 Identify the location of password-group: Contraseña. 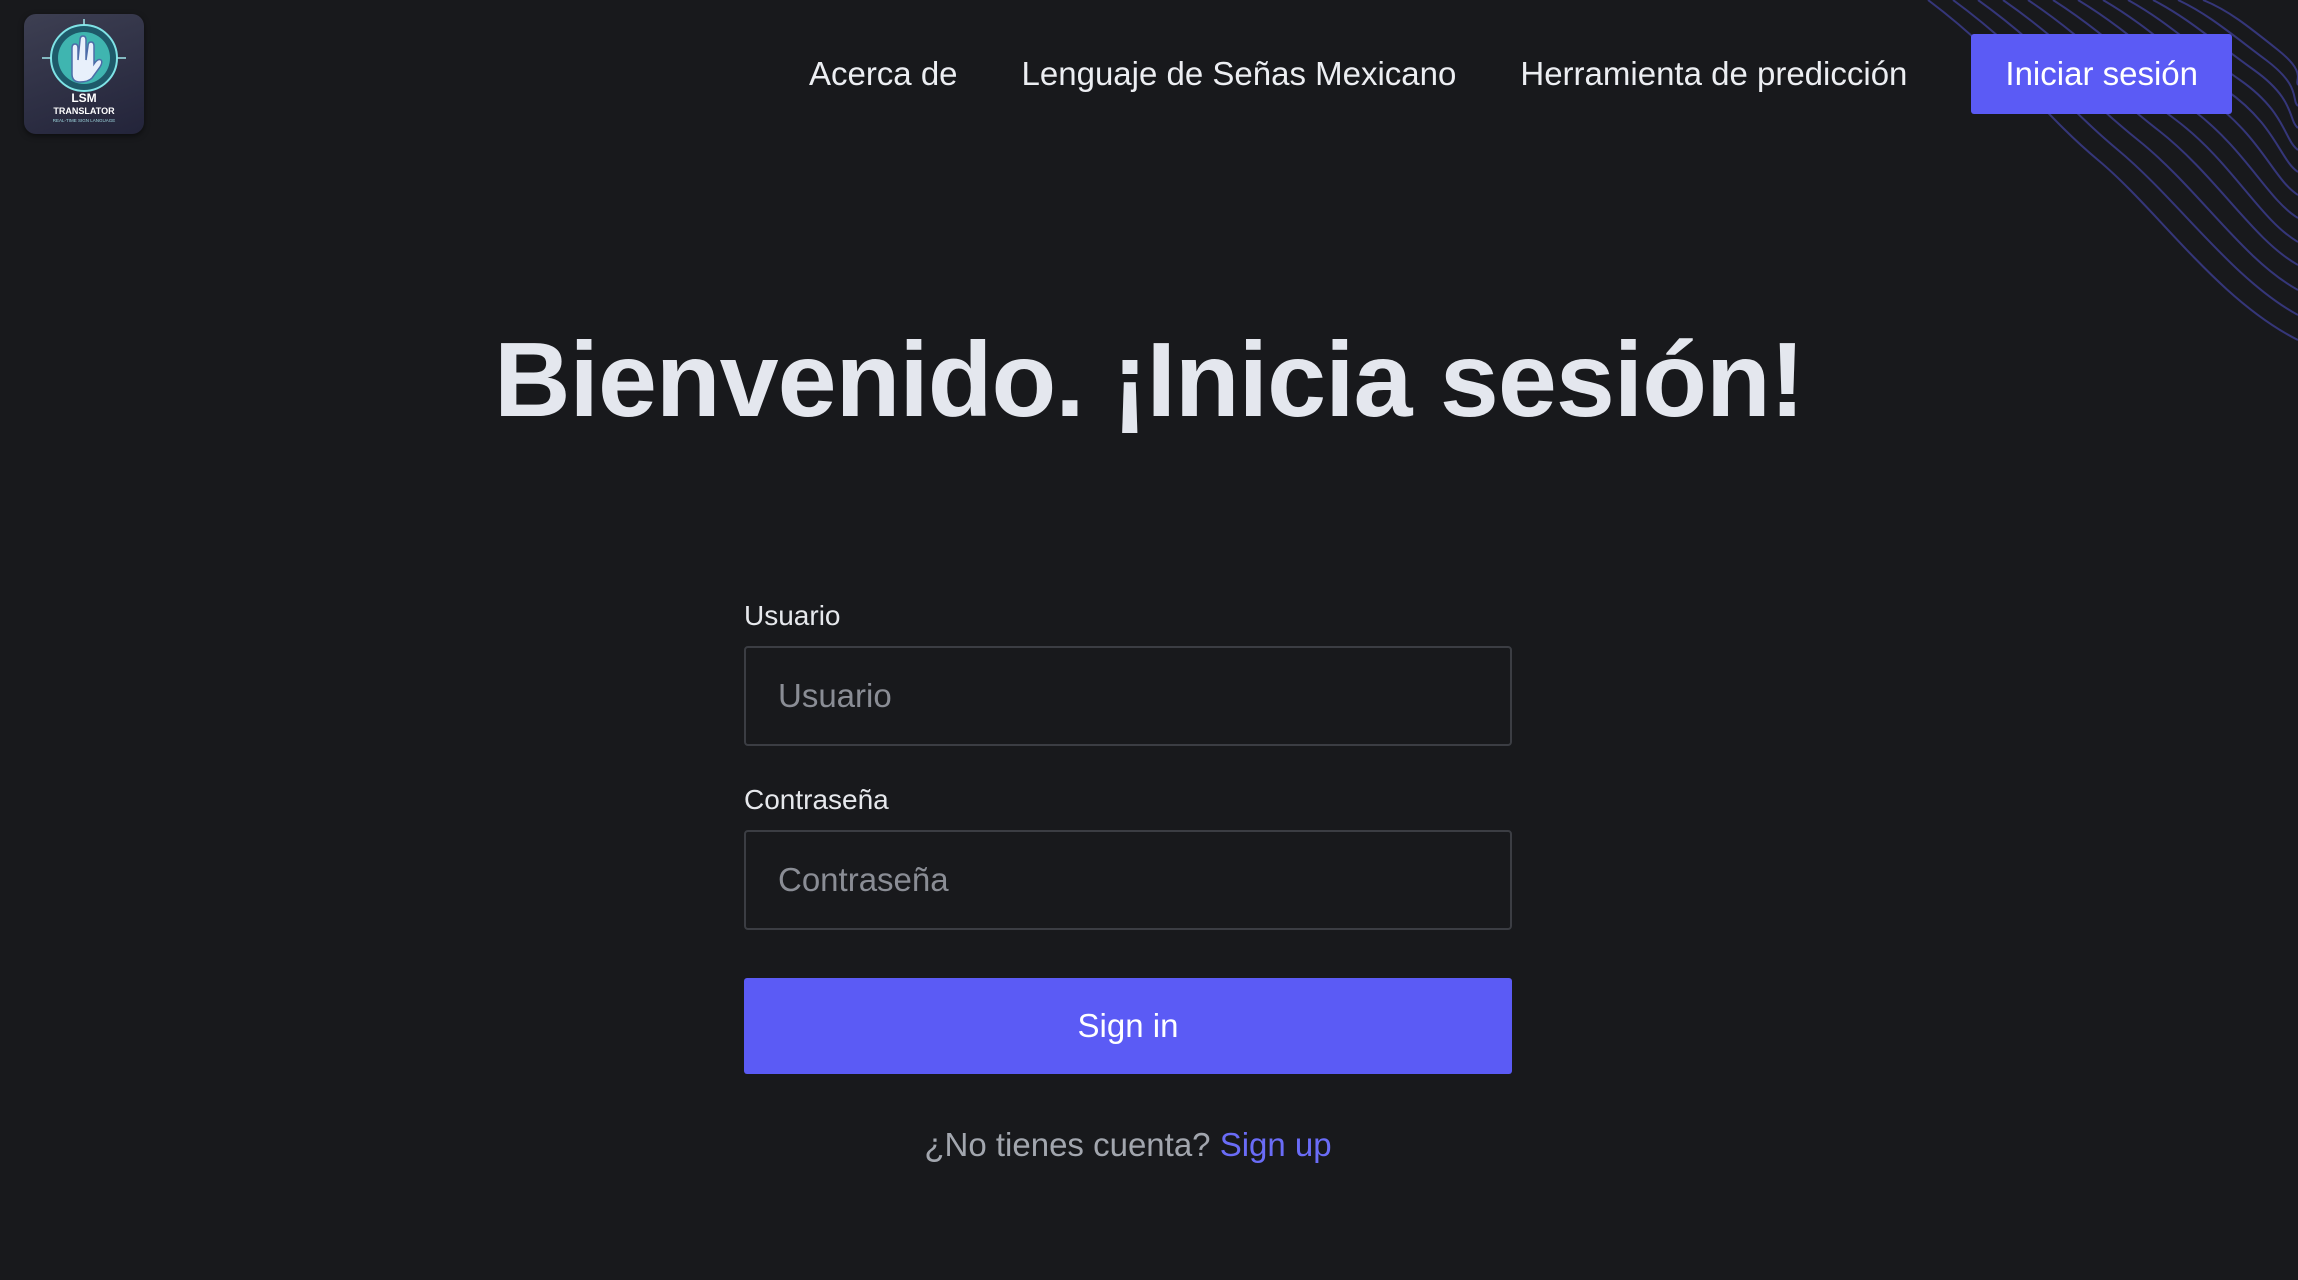
(1128, 857).